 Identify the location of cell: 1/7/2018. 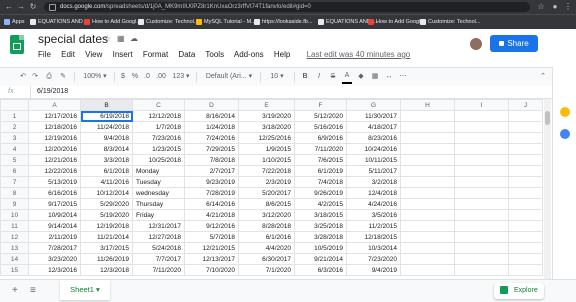
(158, 127).